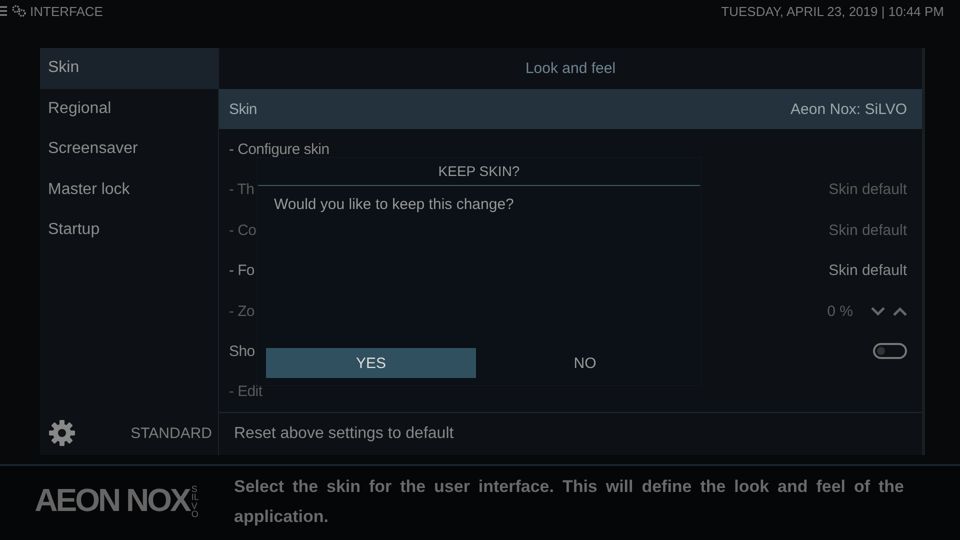 This screenshot has width=960, height=540. What do you see at coordinates (242, 230) in the screenshot?
I see `setting-label: - Co` at bounding box center [242, 230].